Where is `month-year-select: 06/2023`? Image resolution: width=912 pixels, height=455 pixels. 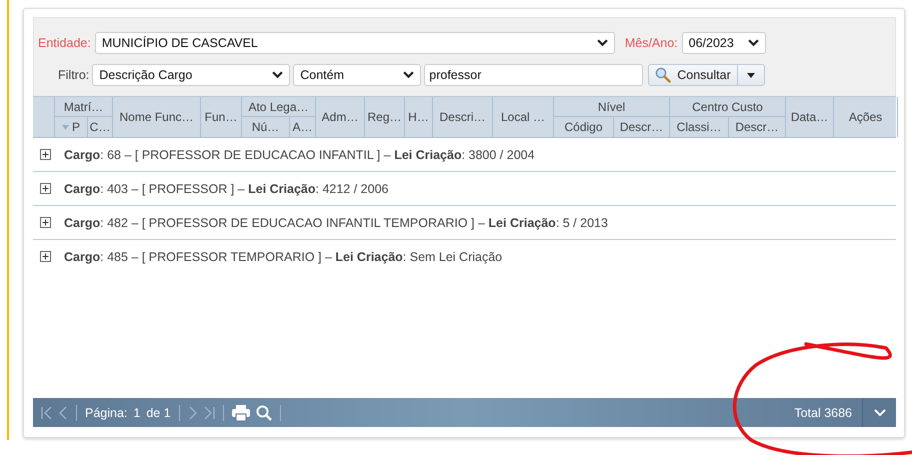
month-year-select: 06/2023 is located at coordinates (724, 43).